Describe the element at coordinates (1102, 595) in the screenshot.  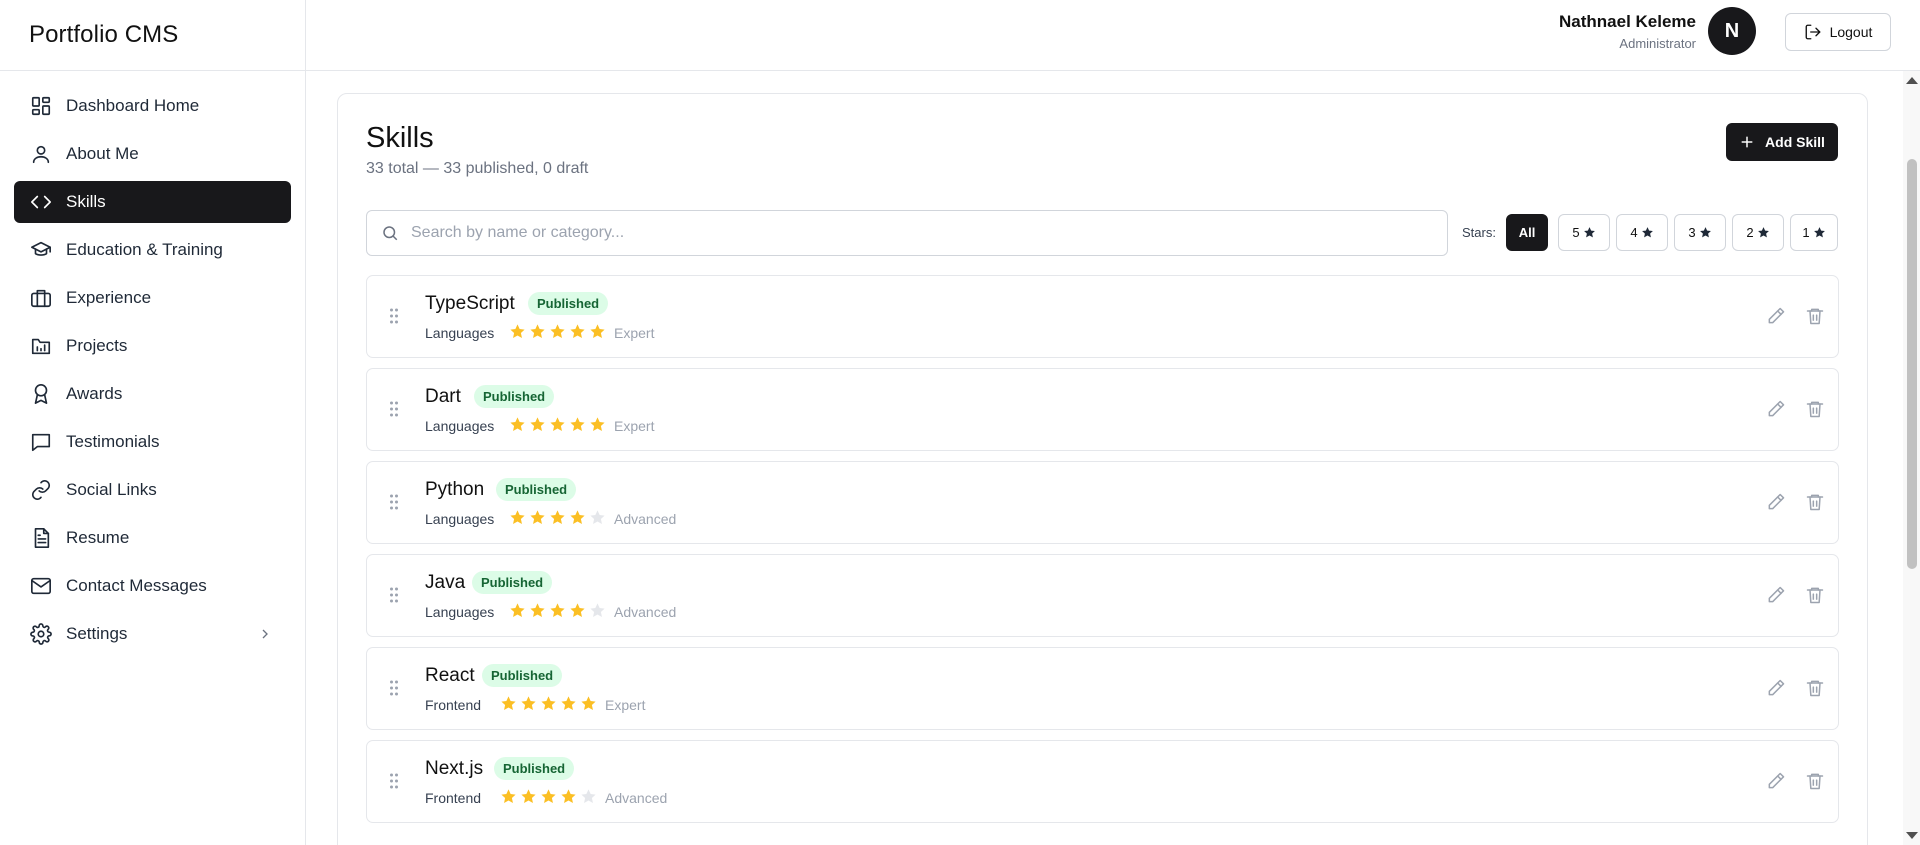
I see `skill-row: Java Published Languages Advanced` at that location.